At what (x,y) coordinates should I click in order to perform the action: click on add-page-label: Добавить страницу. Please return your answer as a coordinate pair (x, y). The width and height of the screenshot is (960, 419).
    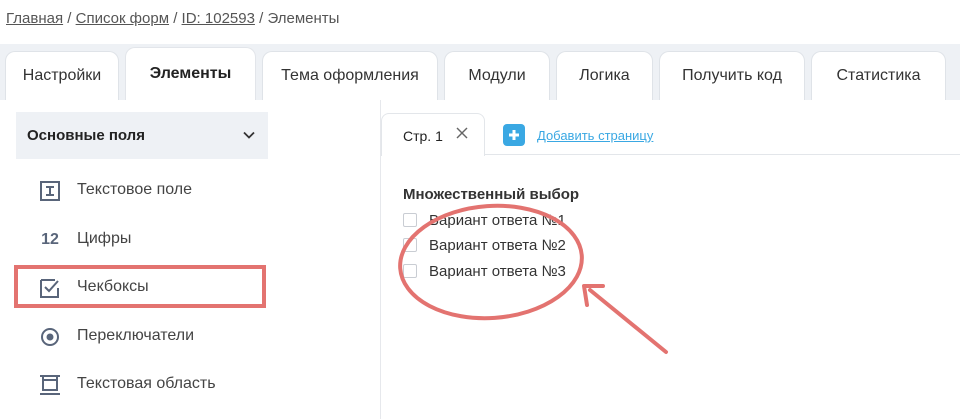
    Looking at the image, I should click on (595, 135).